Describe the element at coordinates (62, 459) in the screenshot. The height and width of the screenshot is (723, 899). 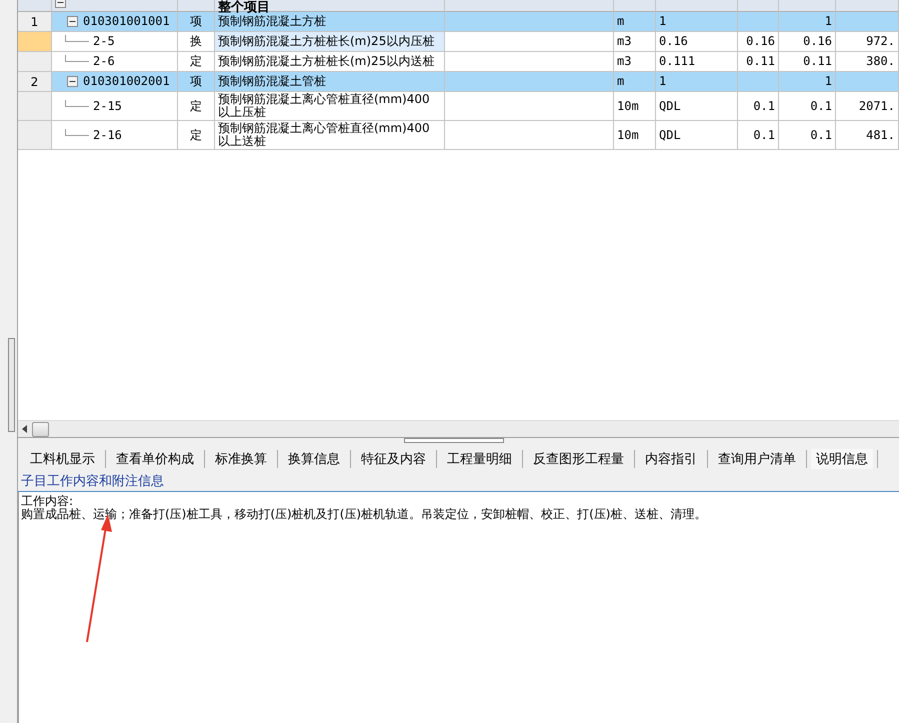
I see `tab: 工料机显示` at that location.